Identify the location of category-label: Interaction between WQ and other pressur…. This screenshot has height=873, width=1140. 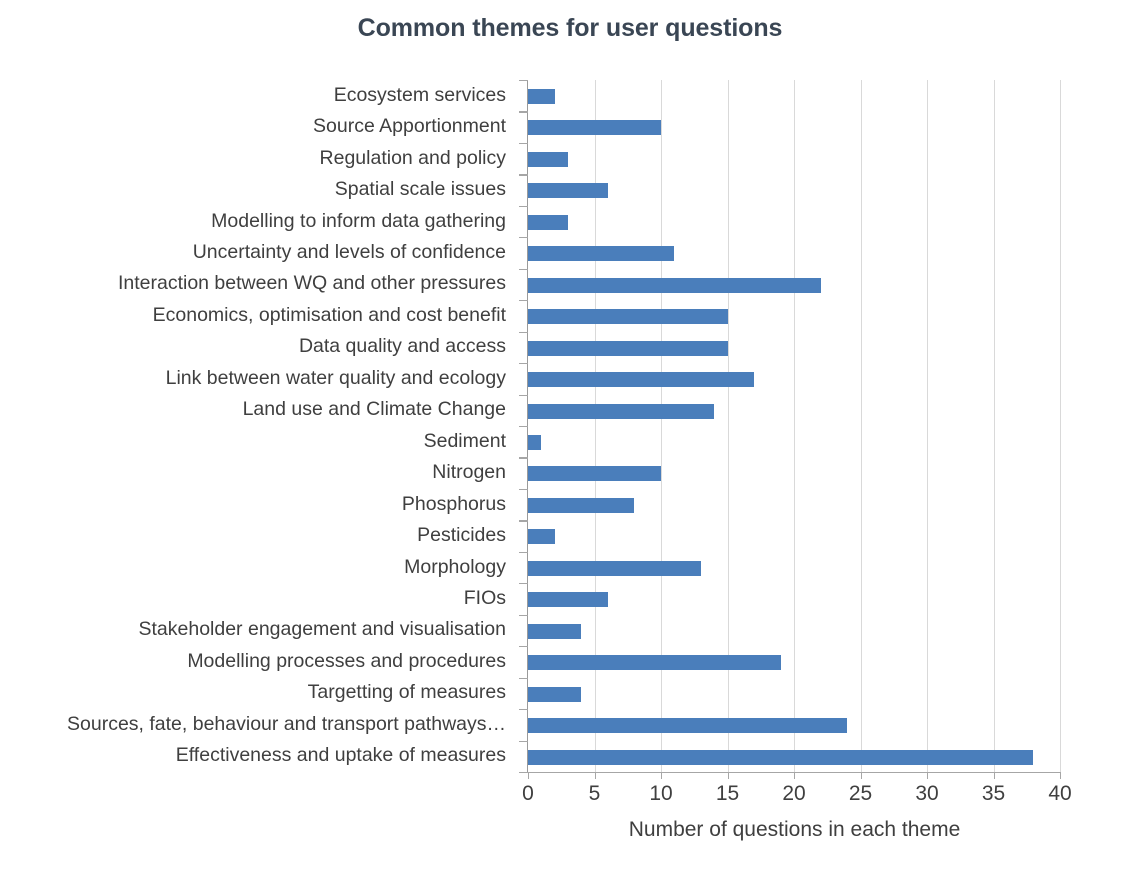
(311, 283).